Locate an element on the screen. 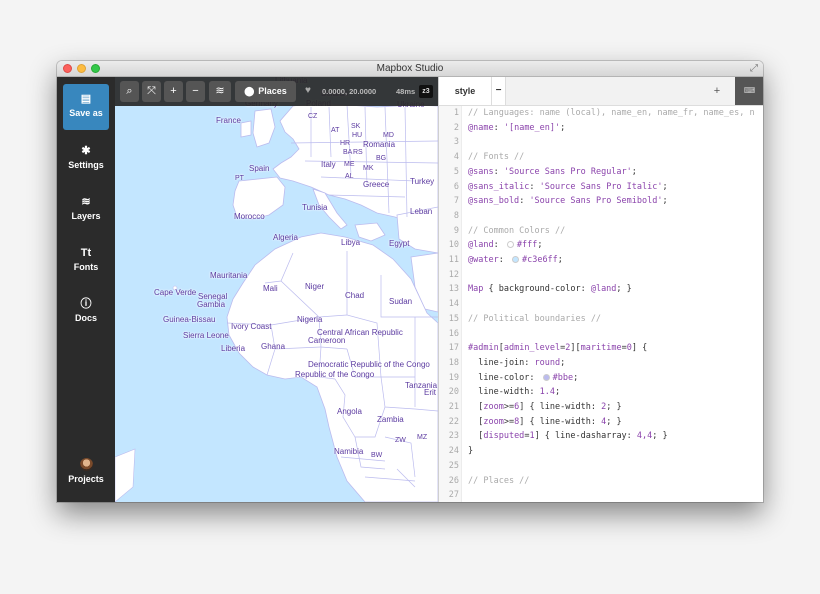 This screenshot has width=820, height=594. line-number: 16 is located at coordinates (453, 333).